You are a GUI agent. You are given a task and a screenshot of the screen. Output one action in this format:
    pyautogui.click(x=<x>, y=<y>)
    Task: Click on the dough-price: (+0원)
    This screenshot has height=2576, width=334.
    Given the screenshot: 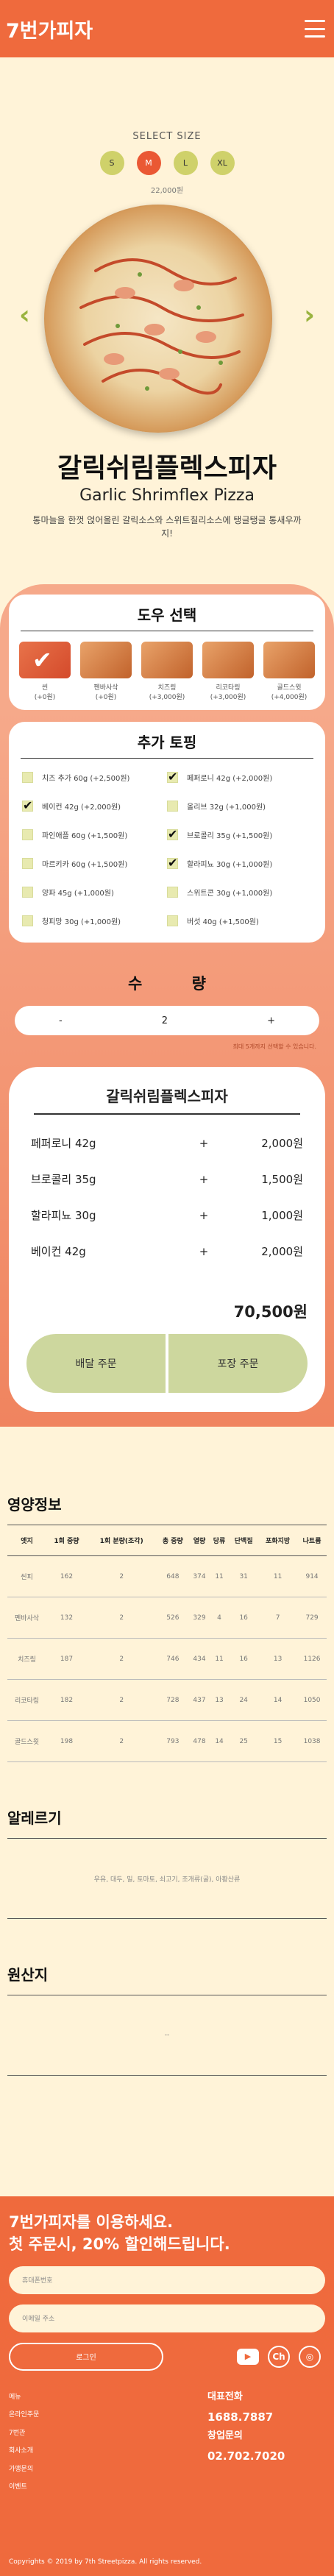 What is the action you would take?
    pyautogui.click(x=45, y=697)
    